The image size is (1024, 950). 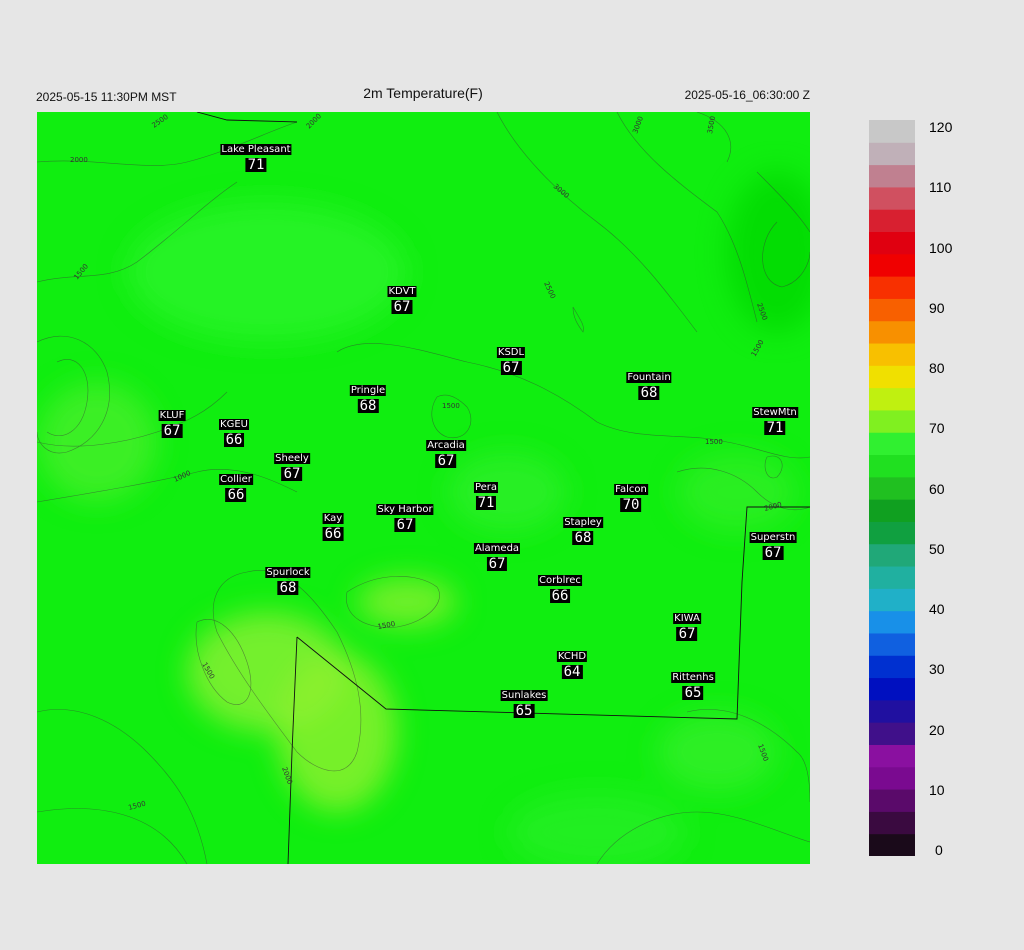 What do you see at coordinates (939, 850) in the screenshot?
I see `colorbar-tick-label: 0` at bounding box center [939, 850].